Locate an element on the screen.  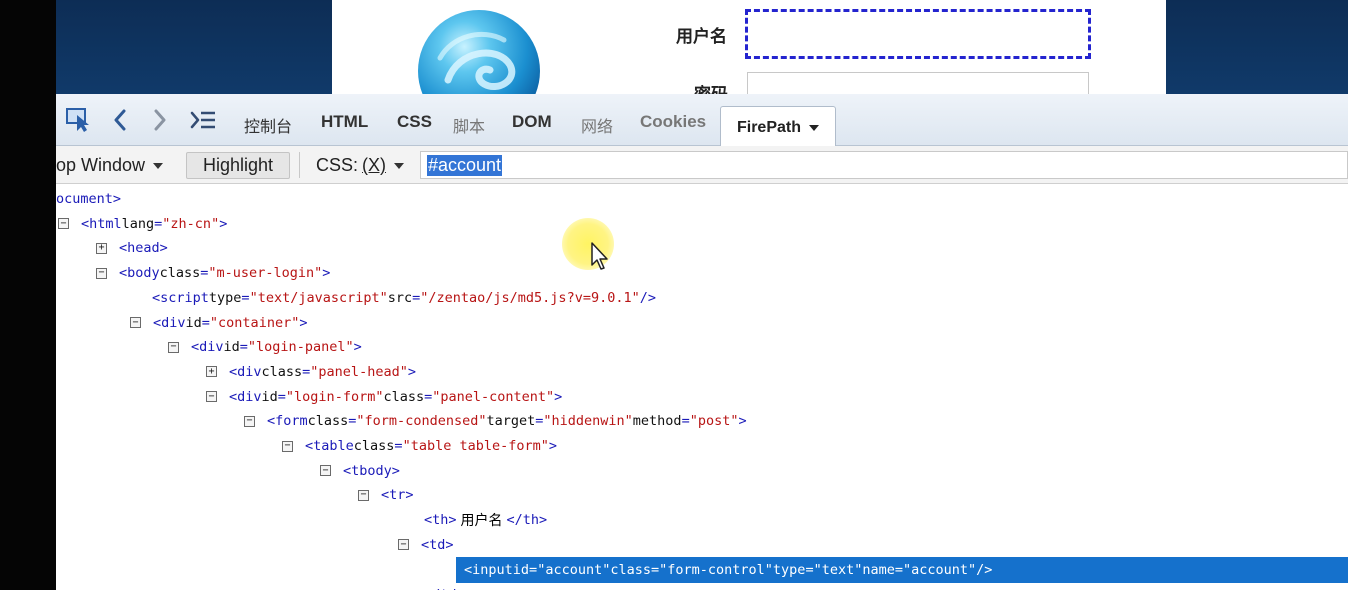
attr-value: "text/javascript" is located at coordinates (318, 297).